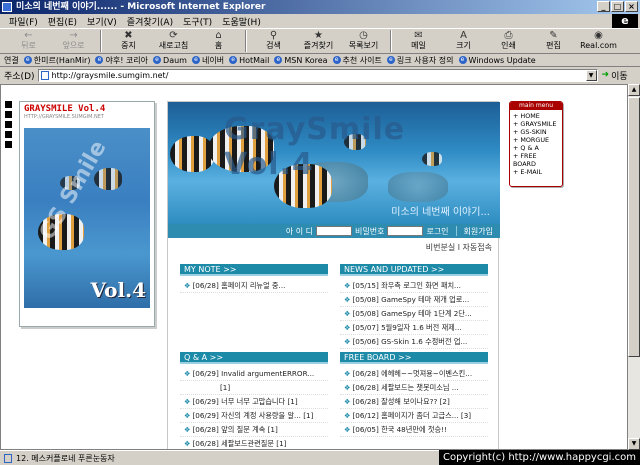 The height and width of the screenshot is (465, 640). Describe the element at coordinates (241, 21) in the screenshot. I see `menu-help: 도움말(H)` at that location.